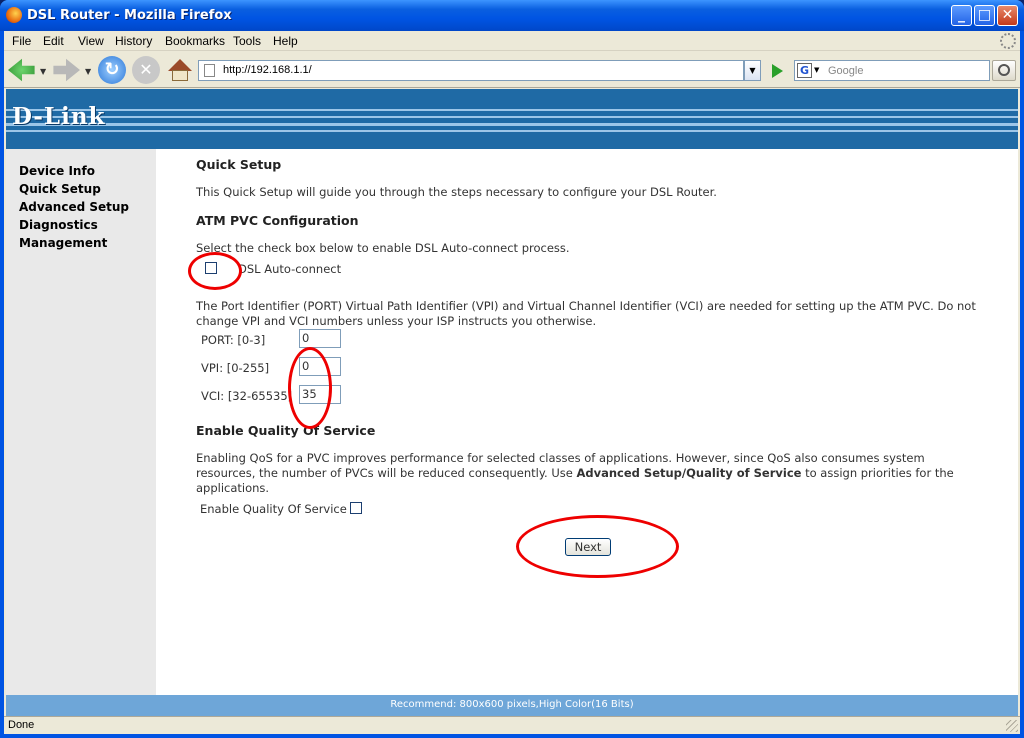 The width and height of the screenshot is (1024, 738). Describe the element at coordinates (43, 71) in the screenshot. I see `back-dropdown-icon: ▼` at that location.